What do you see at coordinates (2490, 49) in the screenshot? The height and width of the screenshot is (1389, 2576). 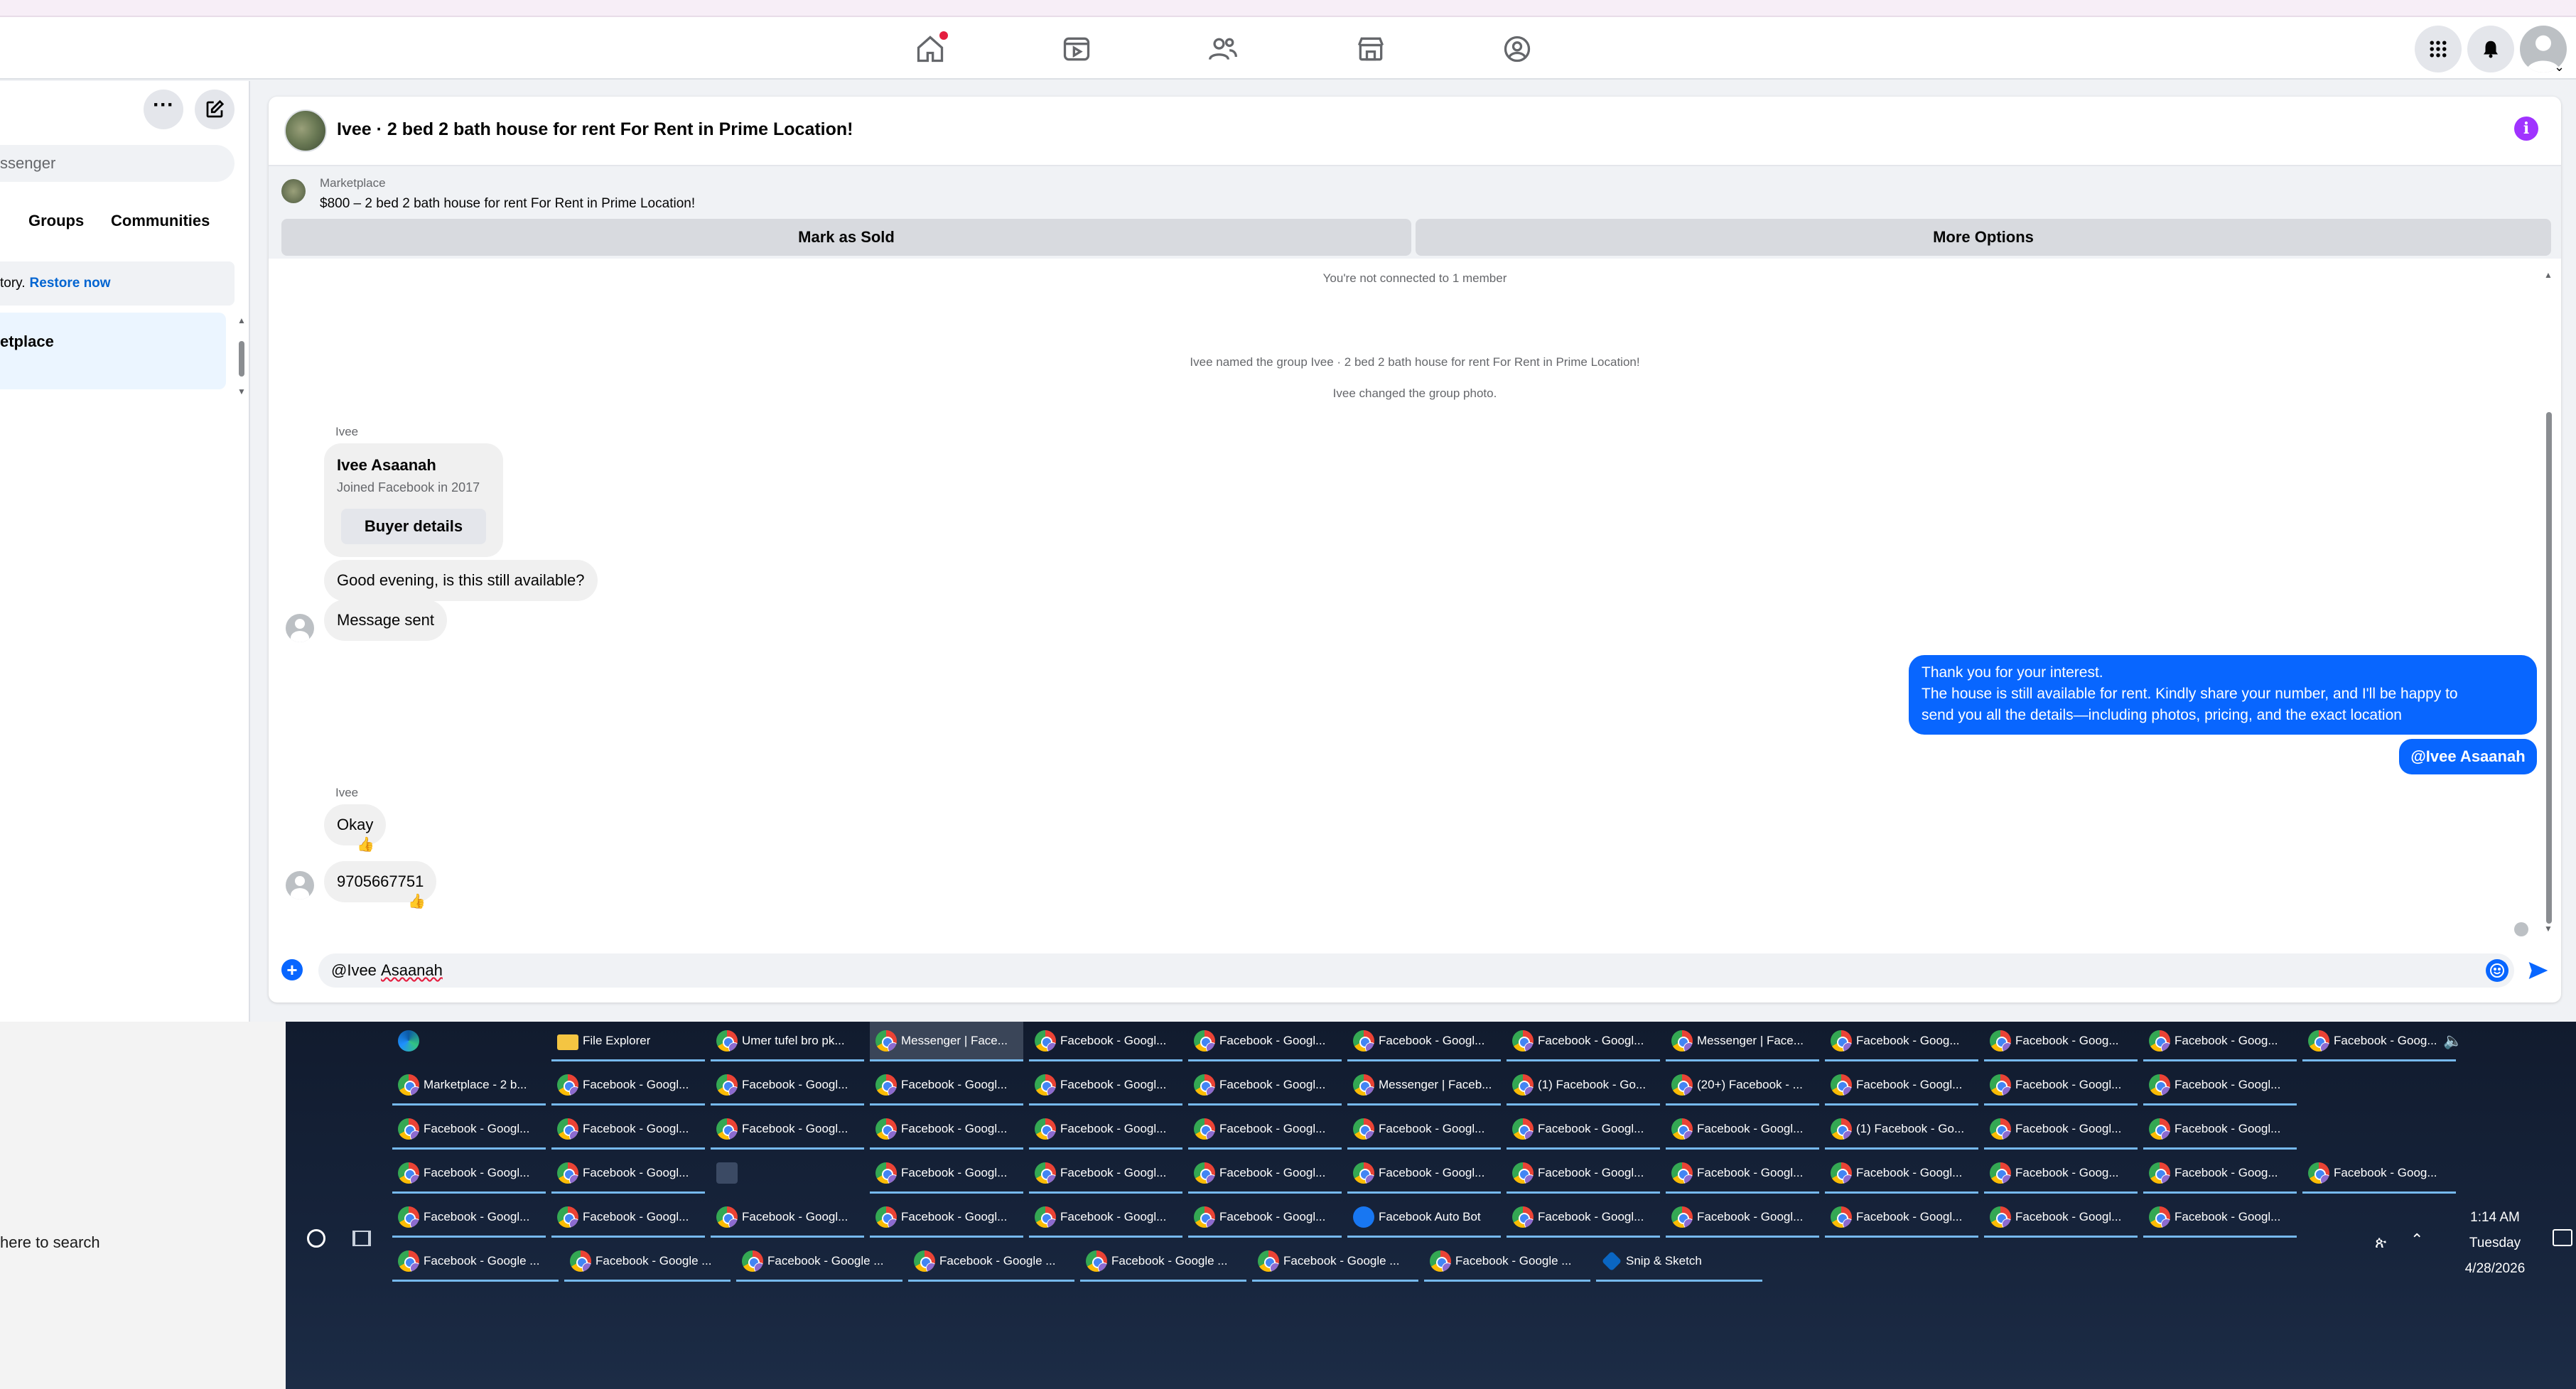 I see `notifications-bell-icon` at bounding box center [2490, 49].